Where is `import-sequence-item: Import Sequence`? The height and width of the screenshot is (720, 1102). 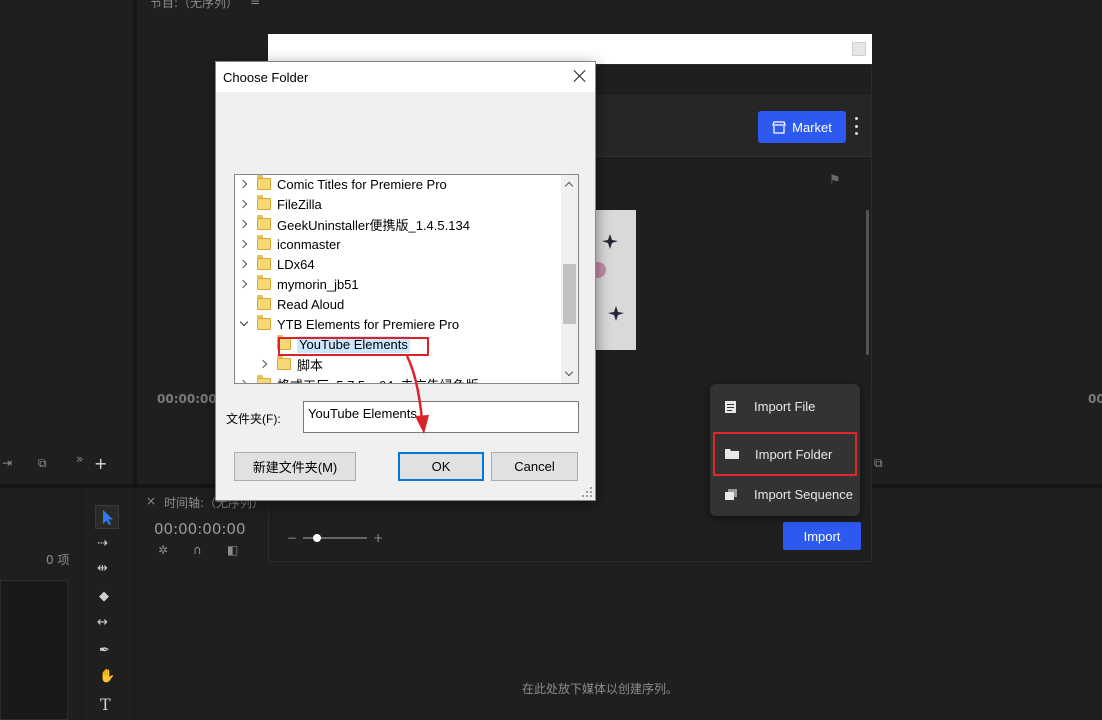 import-sequence-item: Import Sequence is located at coordinates (785, 494).